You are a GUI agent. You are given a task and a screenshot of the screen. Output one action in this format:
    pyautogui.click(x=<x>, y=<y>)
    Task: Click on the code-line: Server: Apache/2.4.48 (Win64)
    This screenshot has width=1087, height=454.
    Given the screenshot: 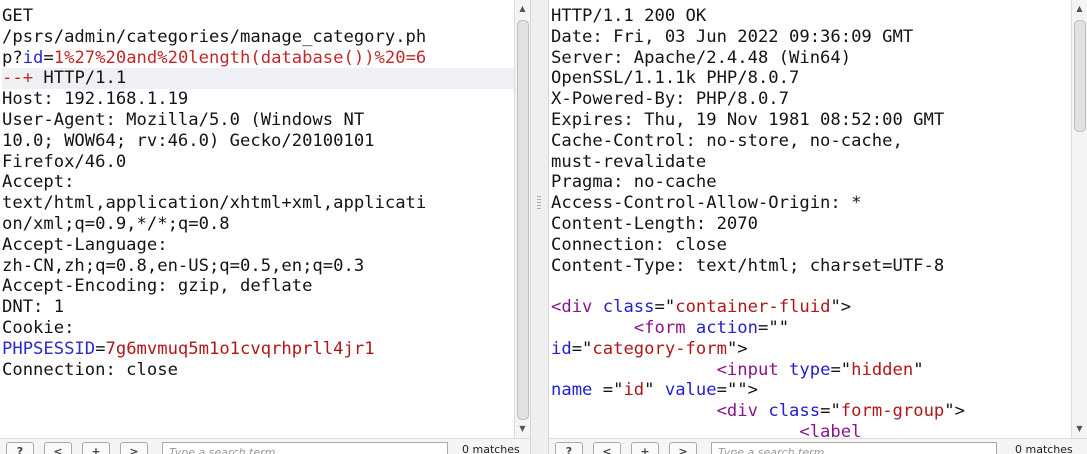 What is the action you would take?
    pyautogui.click(x=811, y=58)
    